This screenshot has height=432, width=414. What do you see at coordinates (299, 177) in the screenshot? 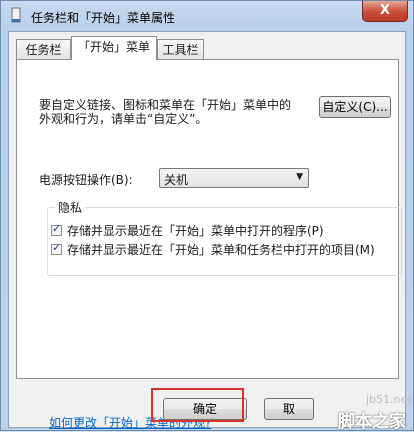
I see `chevron-down-icon: ▼` at bounding box center [299, 177].